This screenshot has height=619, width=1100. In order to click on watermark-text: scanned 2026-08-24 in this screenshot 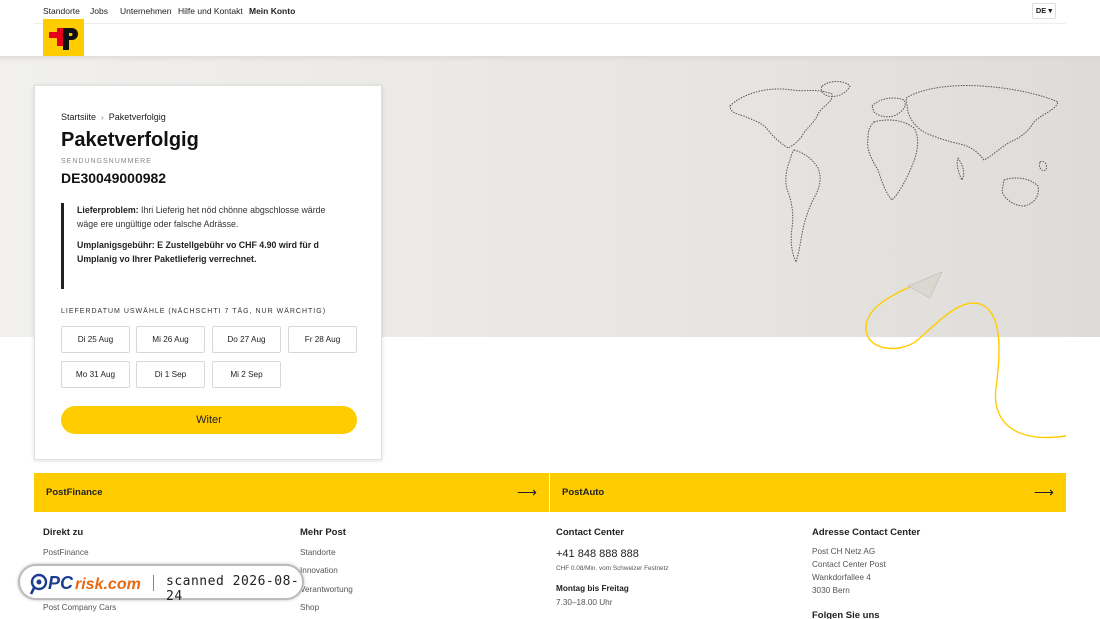, I will do `click(233, 589)`.